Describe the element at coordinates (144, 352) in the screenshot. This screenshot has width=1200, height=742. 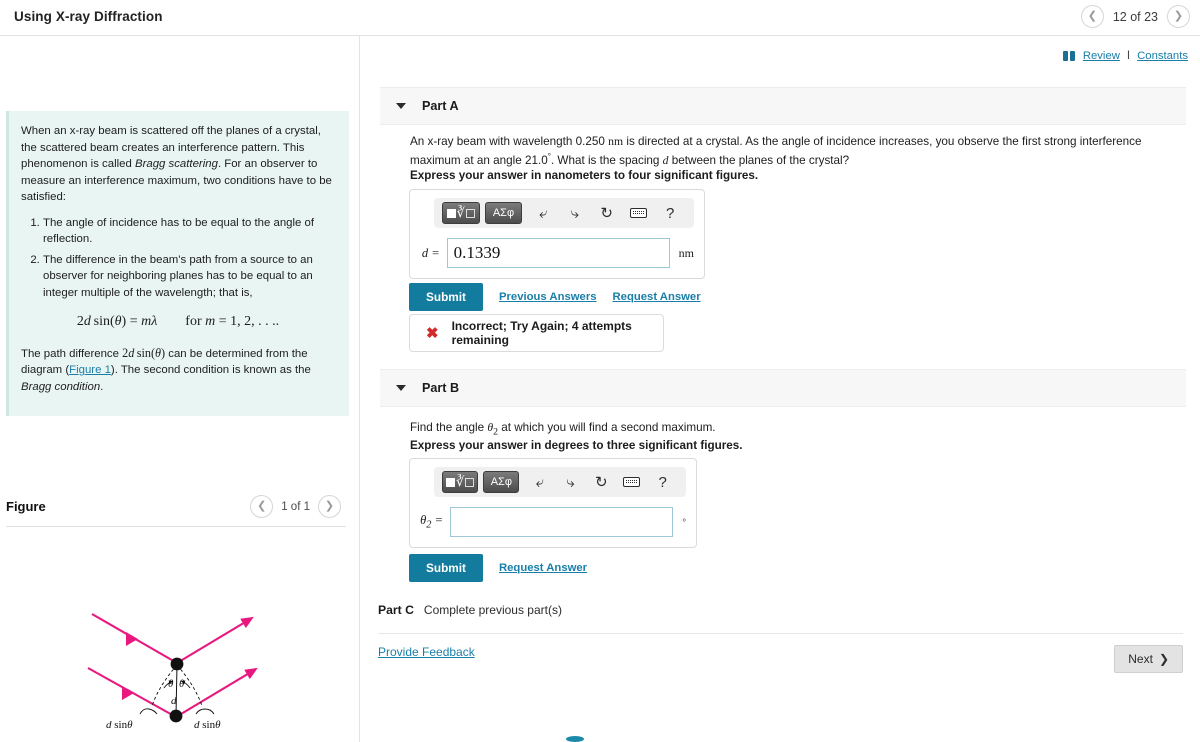
I see `path-difference-math: 2d sin(θ)` at that location.